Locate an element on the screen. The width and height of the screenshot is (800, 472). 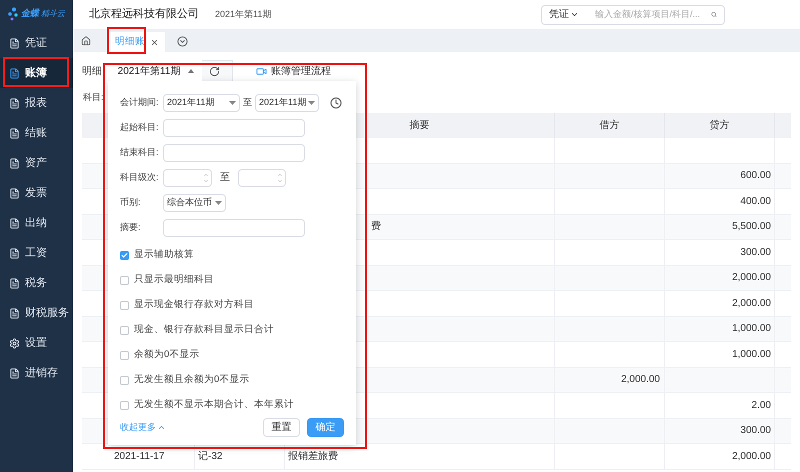
table-cell-text: 2.00 is located at coordinates (761, 405).